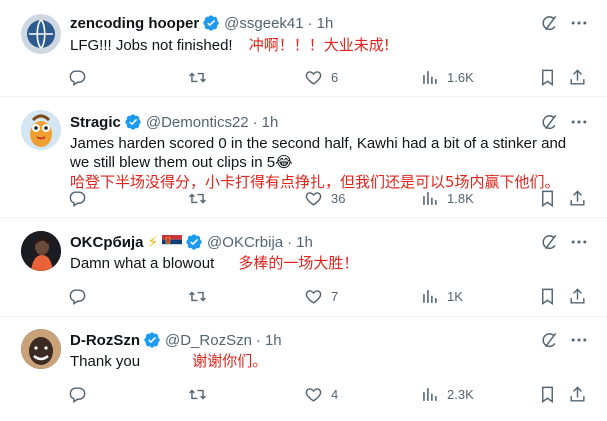 The height and width of the screenshot is (421, 607). I want to click on tweet-body: Damn what a blowout, so click(142, 263).